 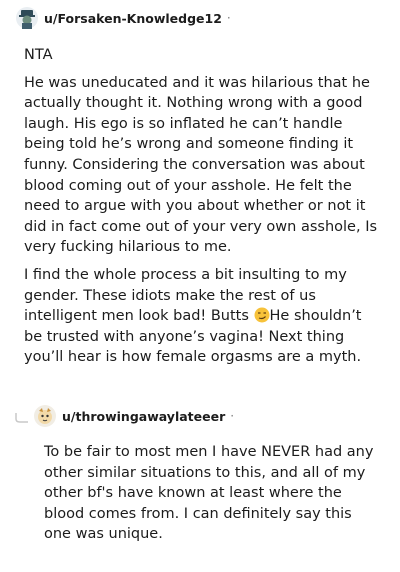 What do you see at coordinates (133, 18) in the screenshot?
I see `username: u/Forsaken-Knowledge12` at bounding box center [133, 18].